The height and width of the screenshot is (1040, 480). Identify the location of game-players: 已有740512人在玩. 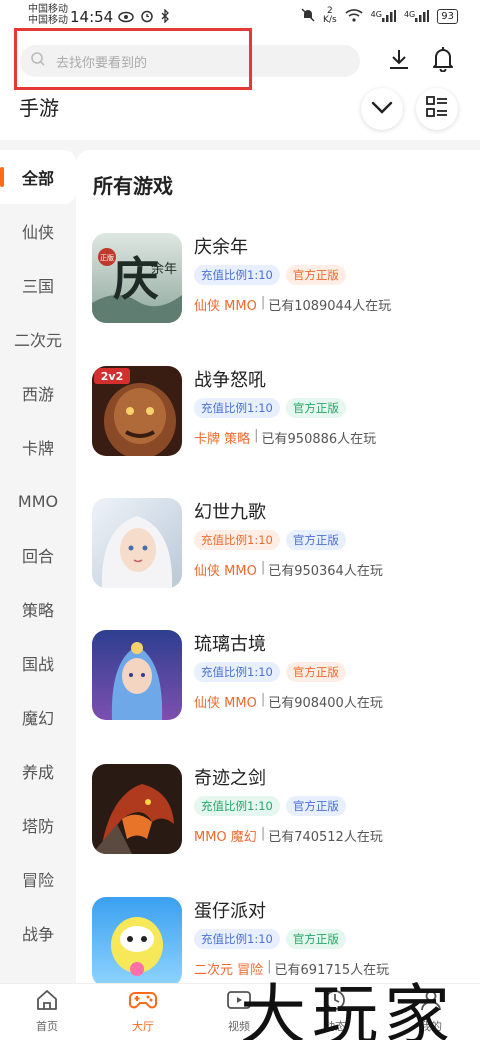
(325, 837).